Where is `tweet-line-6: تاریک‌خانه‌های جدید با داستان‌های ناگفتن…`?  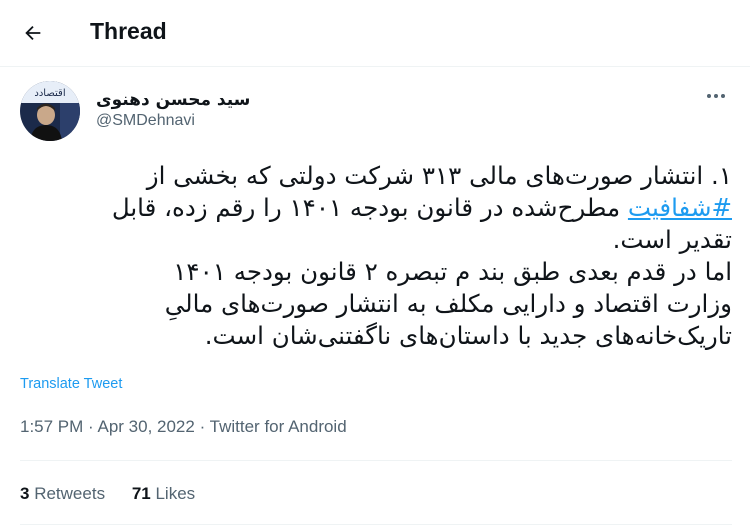
tweet-line-6: تاریک‌خانه‌های جدید با داستان‌های ناگفتن… is located at coordinates (468, 335).